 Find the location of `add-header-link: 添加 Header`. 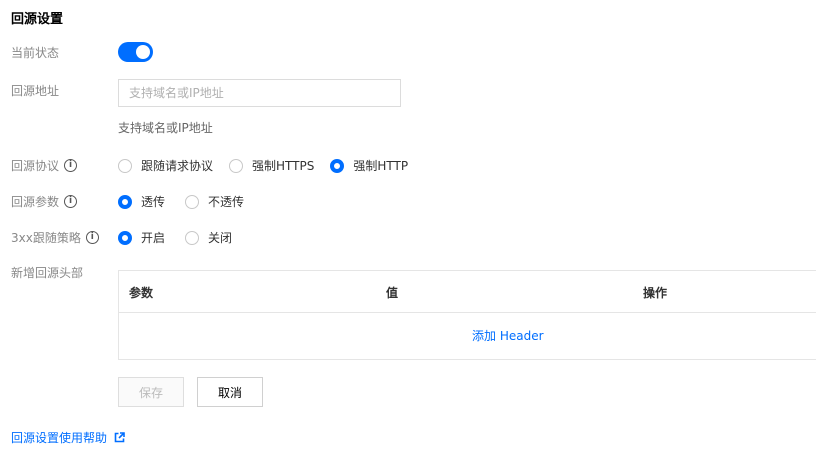

add-header-link: 添加 Header is located at coordinates (508, 335).